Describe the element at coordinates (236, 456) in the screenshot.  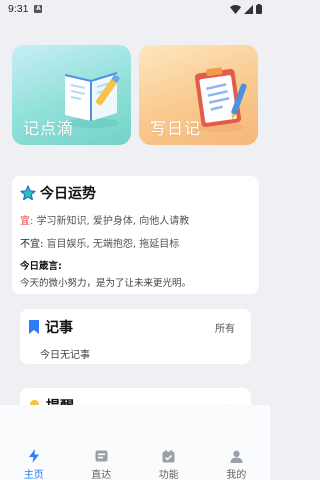
I see `person-icon` at that location.